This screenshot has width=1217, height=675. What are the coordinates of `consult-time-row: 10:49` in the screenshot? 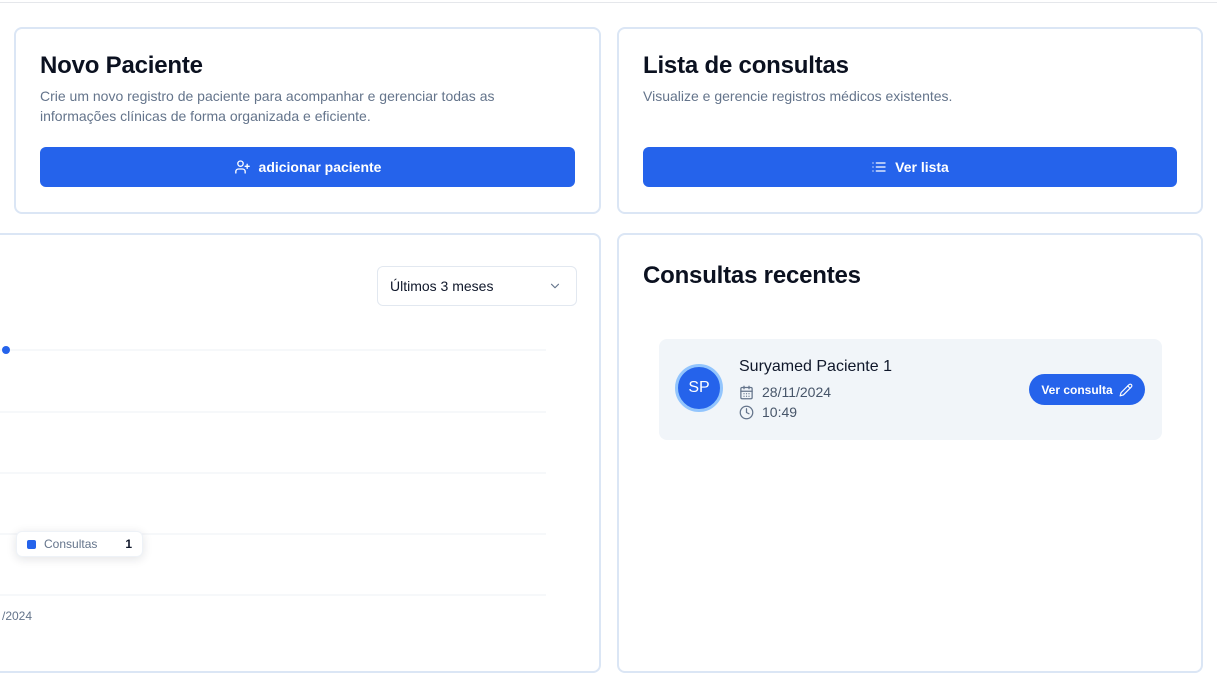 It's located at (768, 412).